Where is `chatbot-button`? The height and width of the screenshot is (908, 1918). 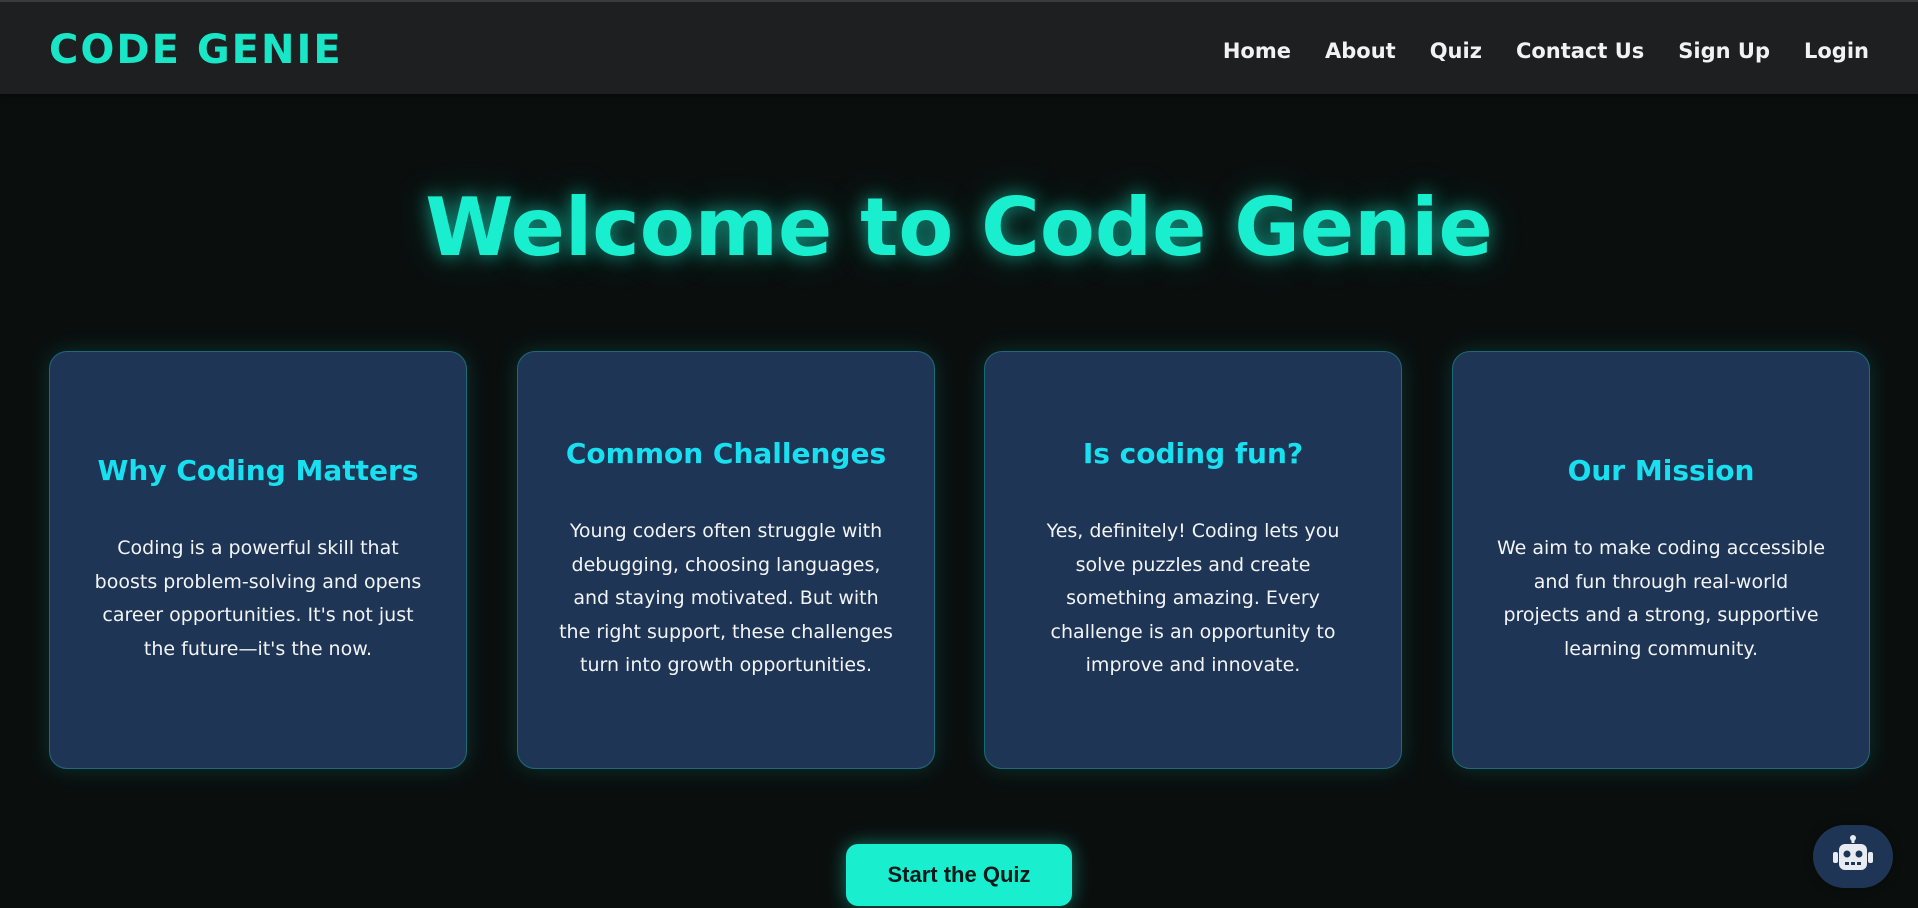
chatbot-button is located at coordinates (1853, 856).